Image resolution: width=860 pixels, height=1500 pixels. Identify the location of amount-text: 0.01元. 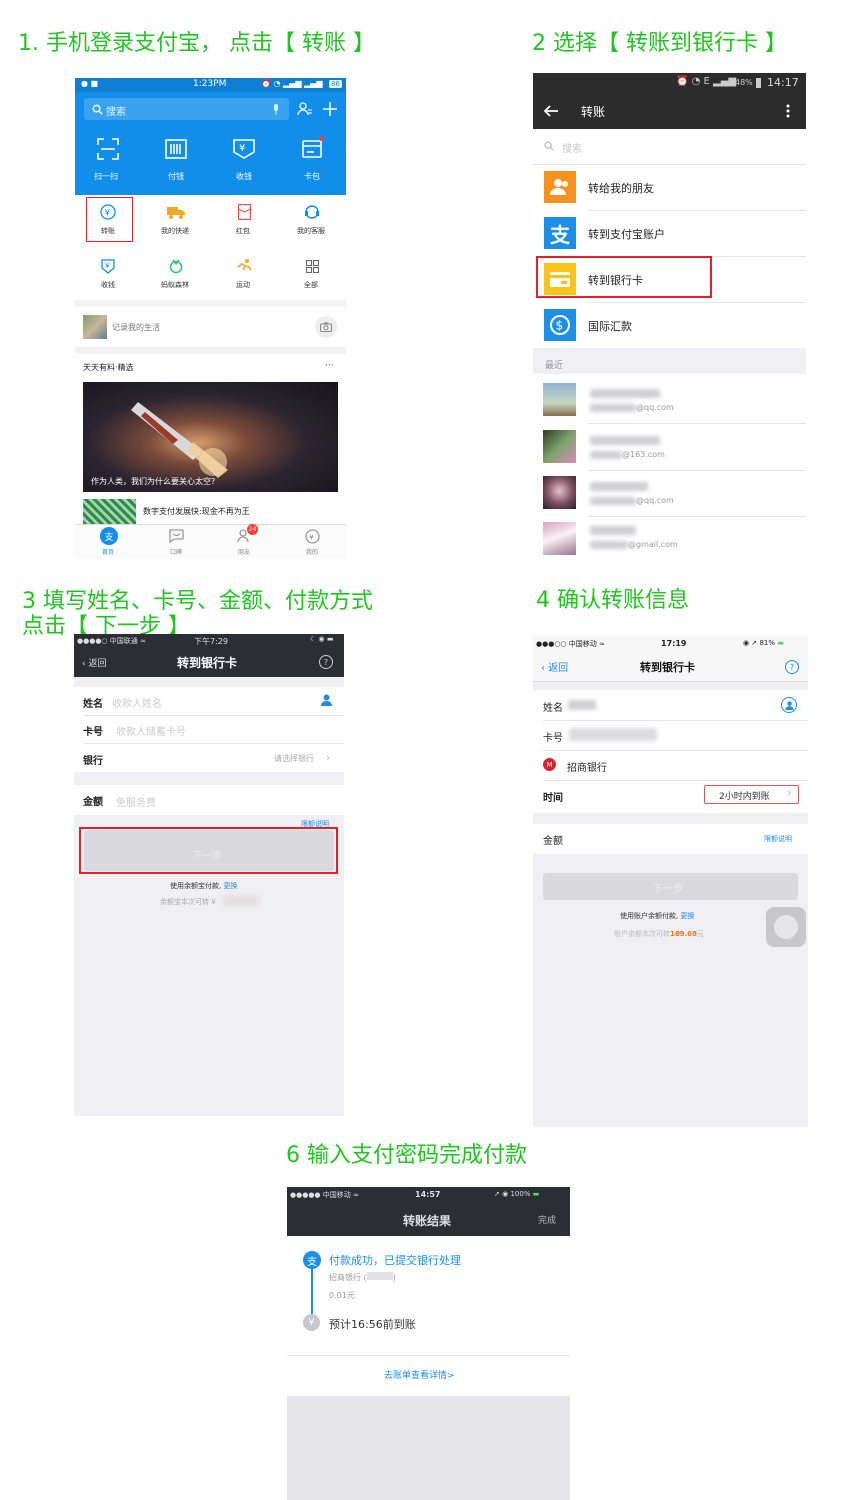
(342, 1295).